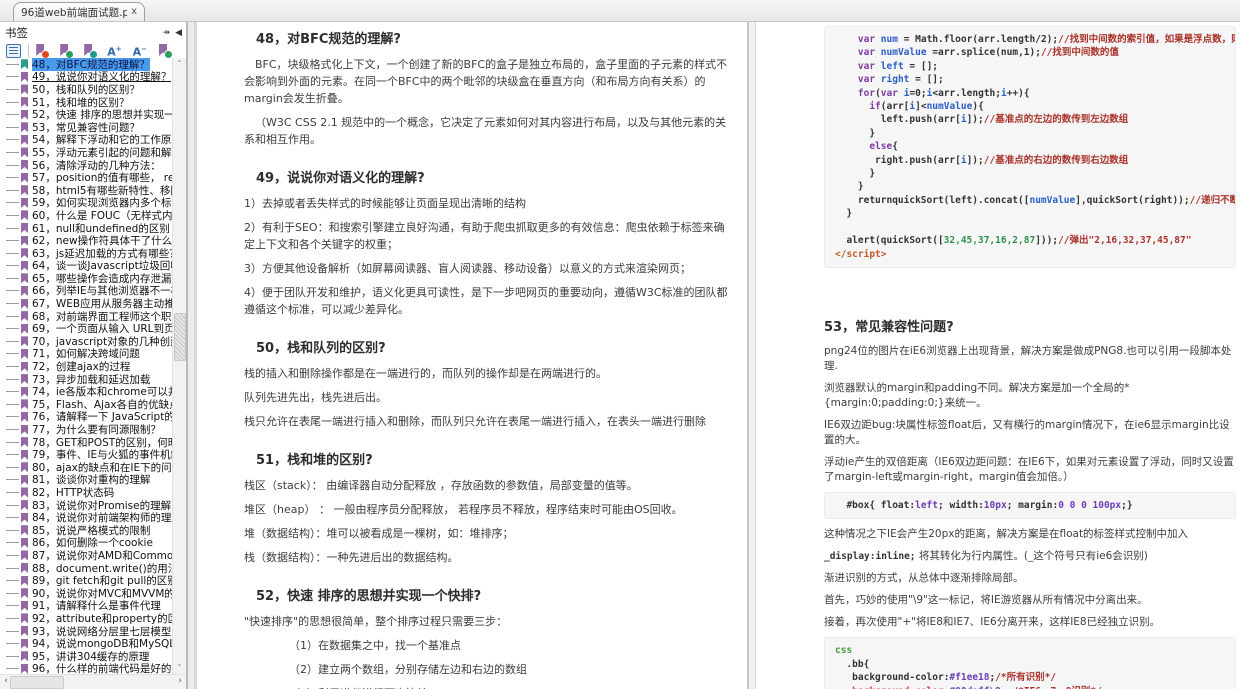  What do you see at coordinates (178, 33) in the screenshot?
I see `collapse-panel-icon: ◀` at bounding box center [178, 33].